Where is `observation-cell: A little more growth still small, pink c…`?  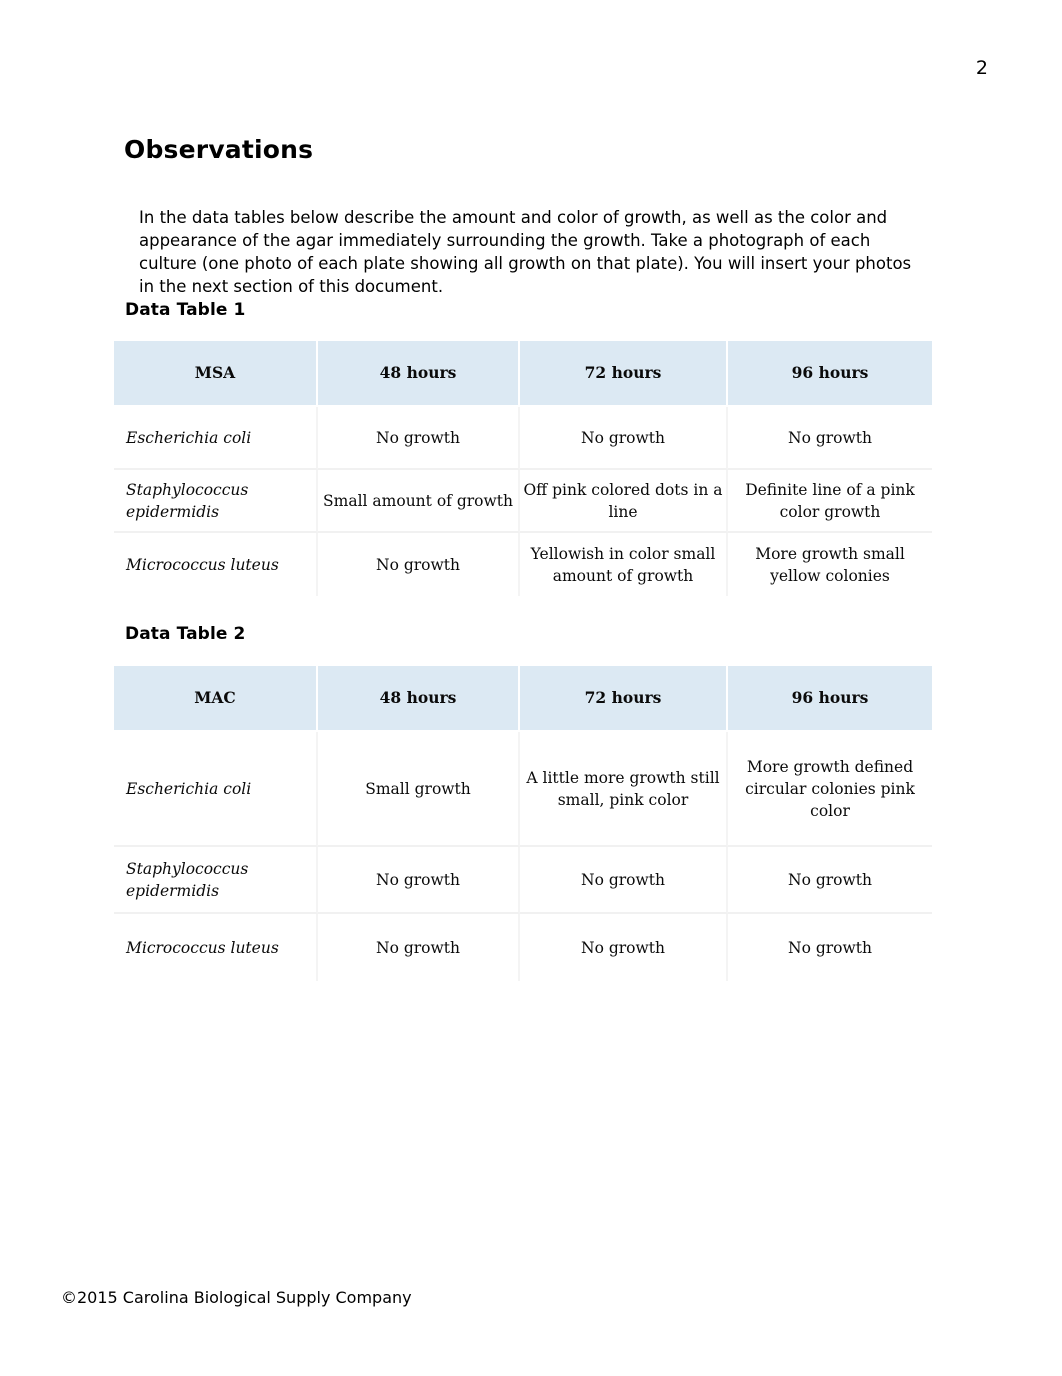 observation-cell: A little more growth still small, pink c… is located at coordinates (624, 789).